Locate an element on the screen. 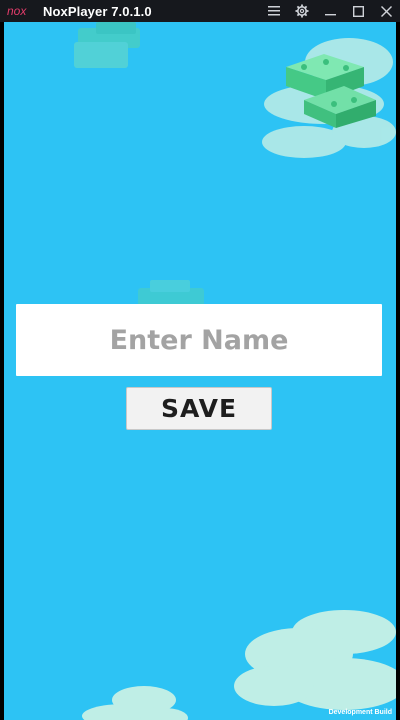 This screenshot has width=400, height=720. maximize-icon is located at coordinates (358, 11).